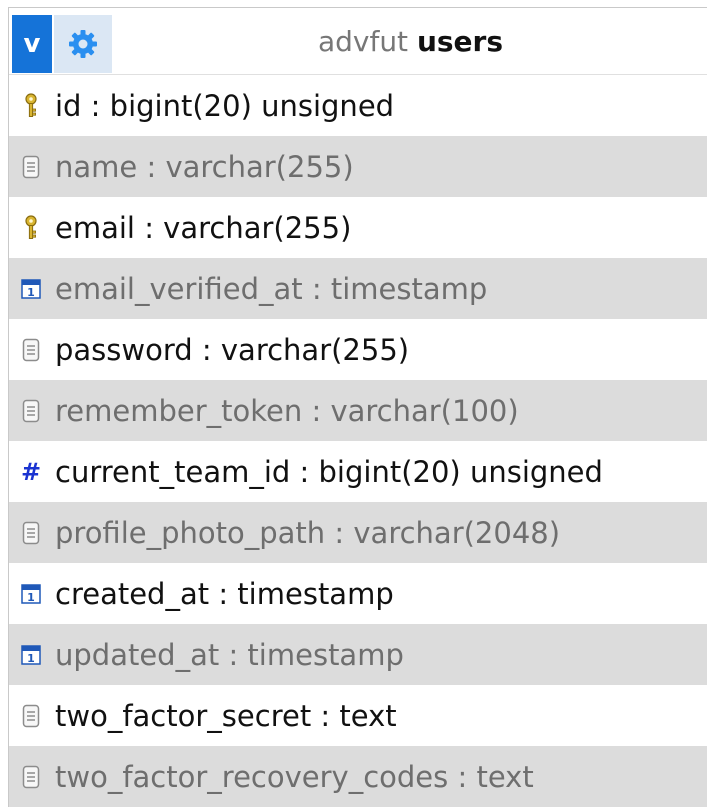  I want to click on column-row: profile_photo_path : varchar(2048), so click(358, 532).